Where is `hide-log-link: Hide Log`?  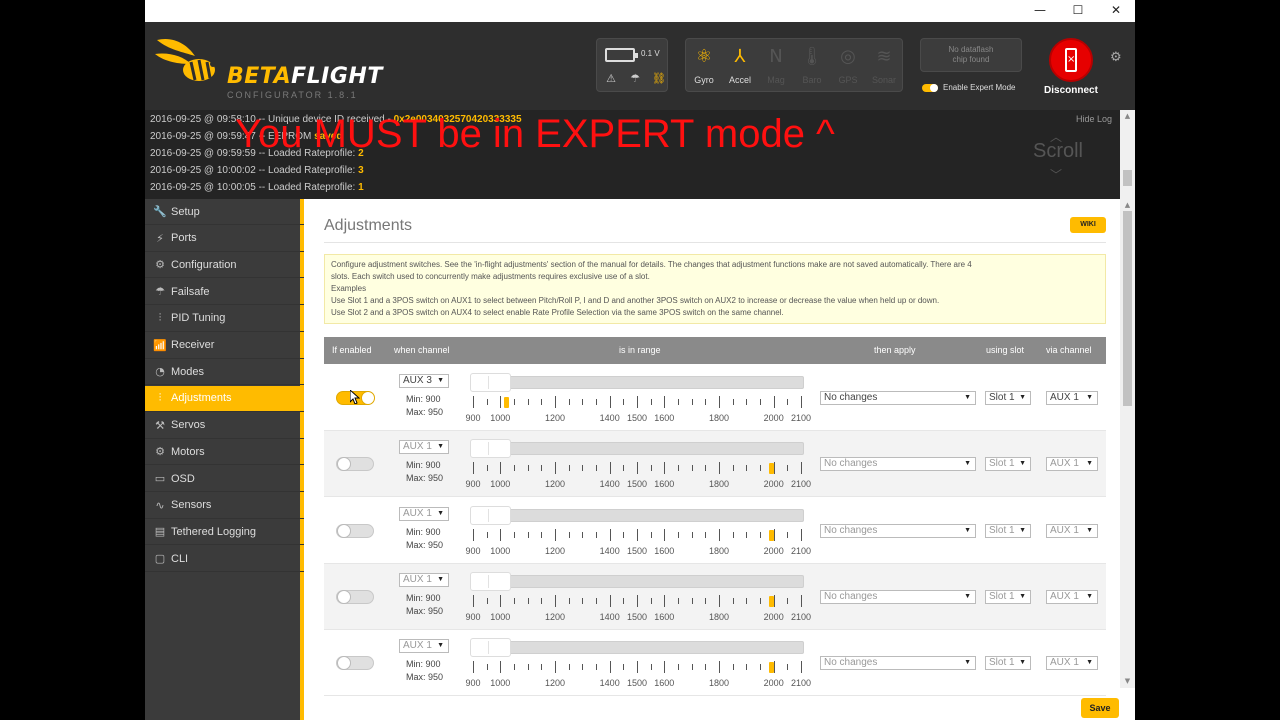 hide-log-link: Hide Log is located at coordinates (1094, 119).